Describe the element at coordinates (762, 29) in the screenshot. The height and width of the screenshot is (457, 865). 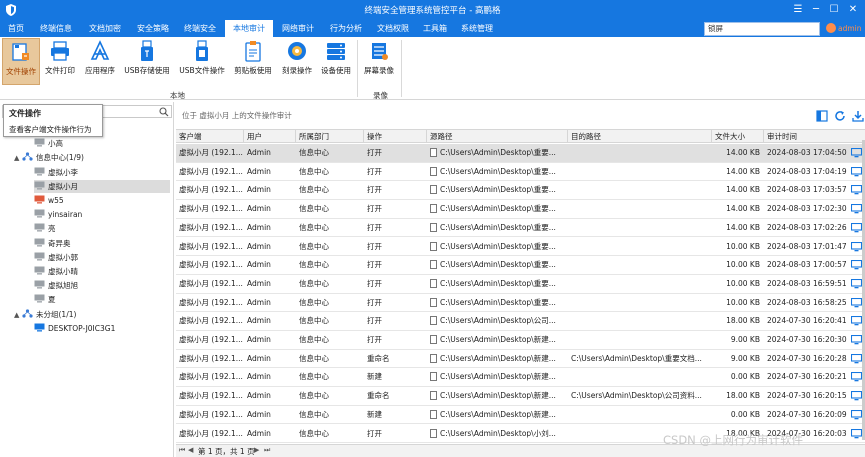
I see `global-search-input: 锁屏` at that location.